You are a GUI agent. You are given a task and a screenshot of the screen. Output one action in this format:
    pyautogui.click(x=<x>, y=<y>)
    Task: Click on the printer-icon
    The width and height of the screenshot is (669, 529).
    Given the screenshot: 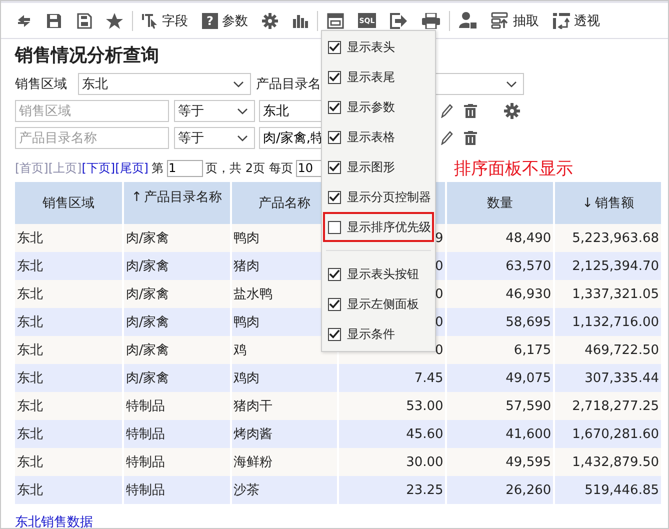 What is the action you would take?
    pyautogui.click(x=431, y=20)
    